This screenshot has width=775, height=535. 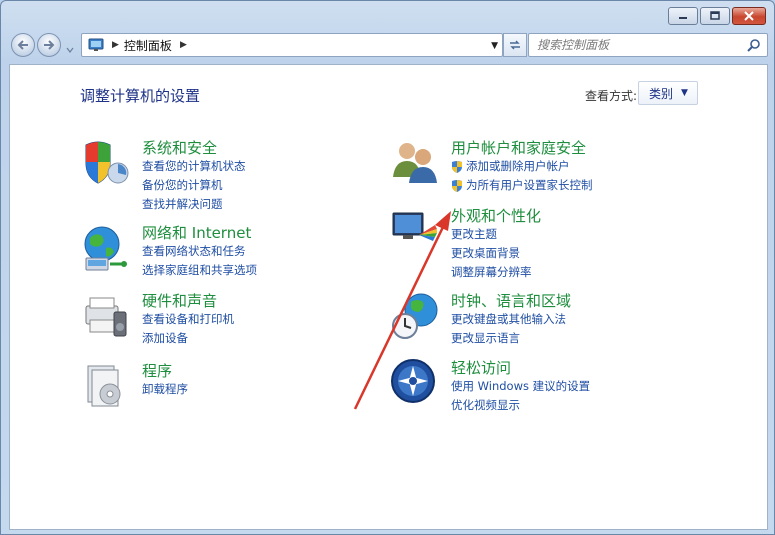 I want to click on control-panel-icon, so click(x=96, y=44).